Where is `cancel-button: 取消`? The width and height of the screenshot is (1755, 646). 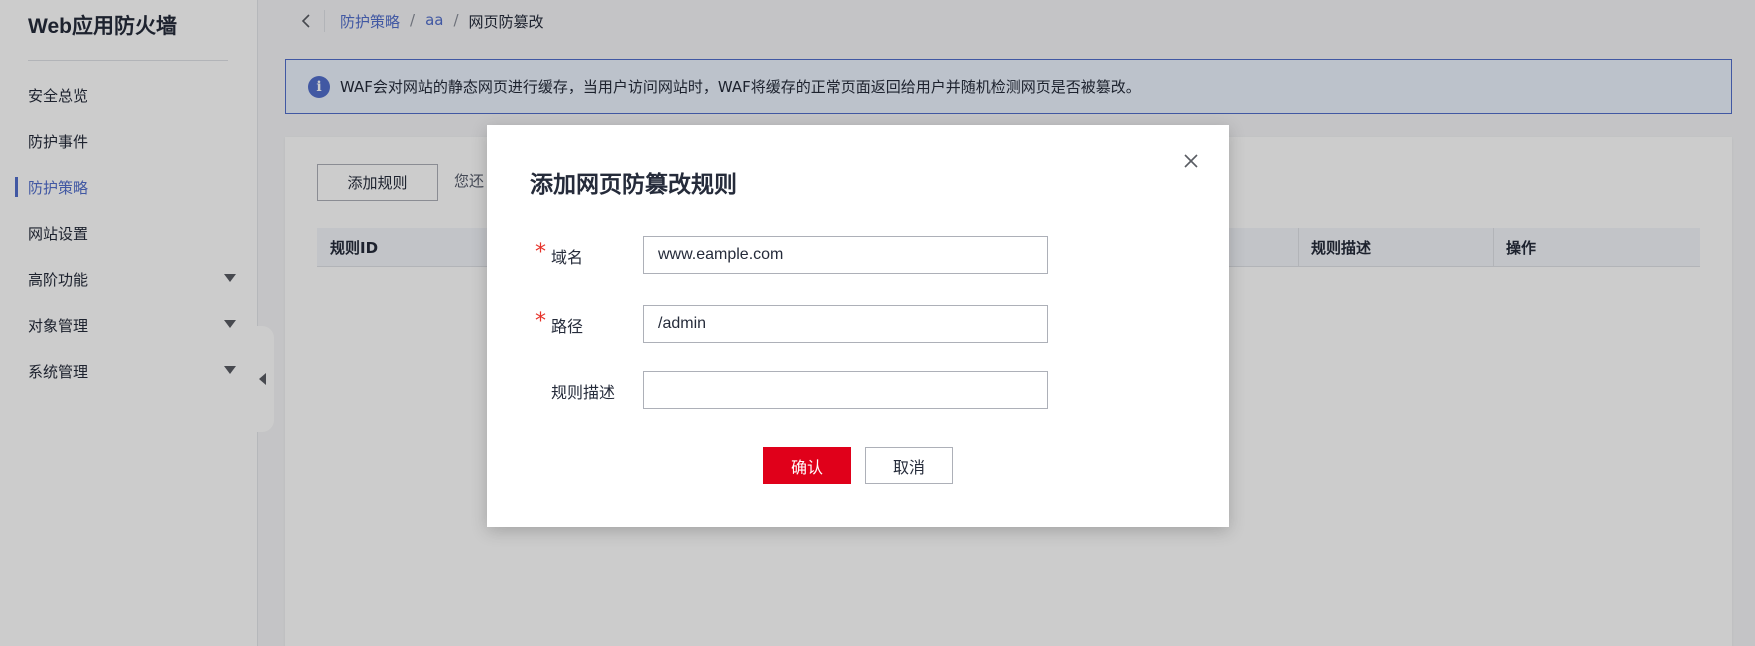 cancel-button: 取消 is located at coordinates (909, 465).